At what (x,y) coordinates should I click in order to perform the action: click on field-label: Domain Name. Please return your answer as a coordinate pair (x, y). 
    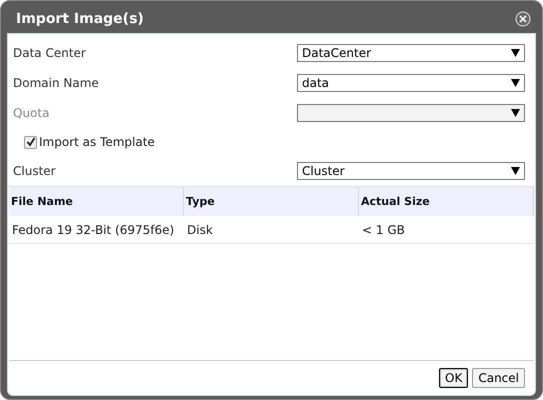
    Looking at the image, I should click on (56, 83).